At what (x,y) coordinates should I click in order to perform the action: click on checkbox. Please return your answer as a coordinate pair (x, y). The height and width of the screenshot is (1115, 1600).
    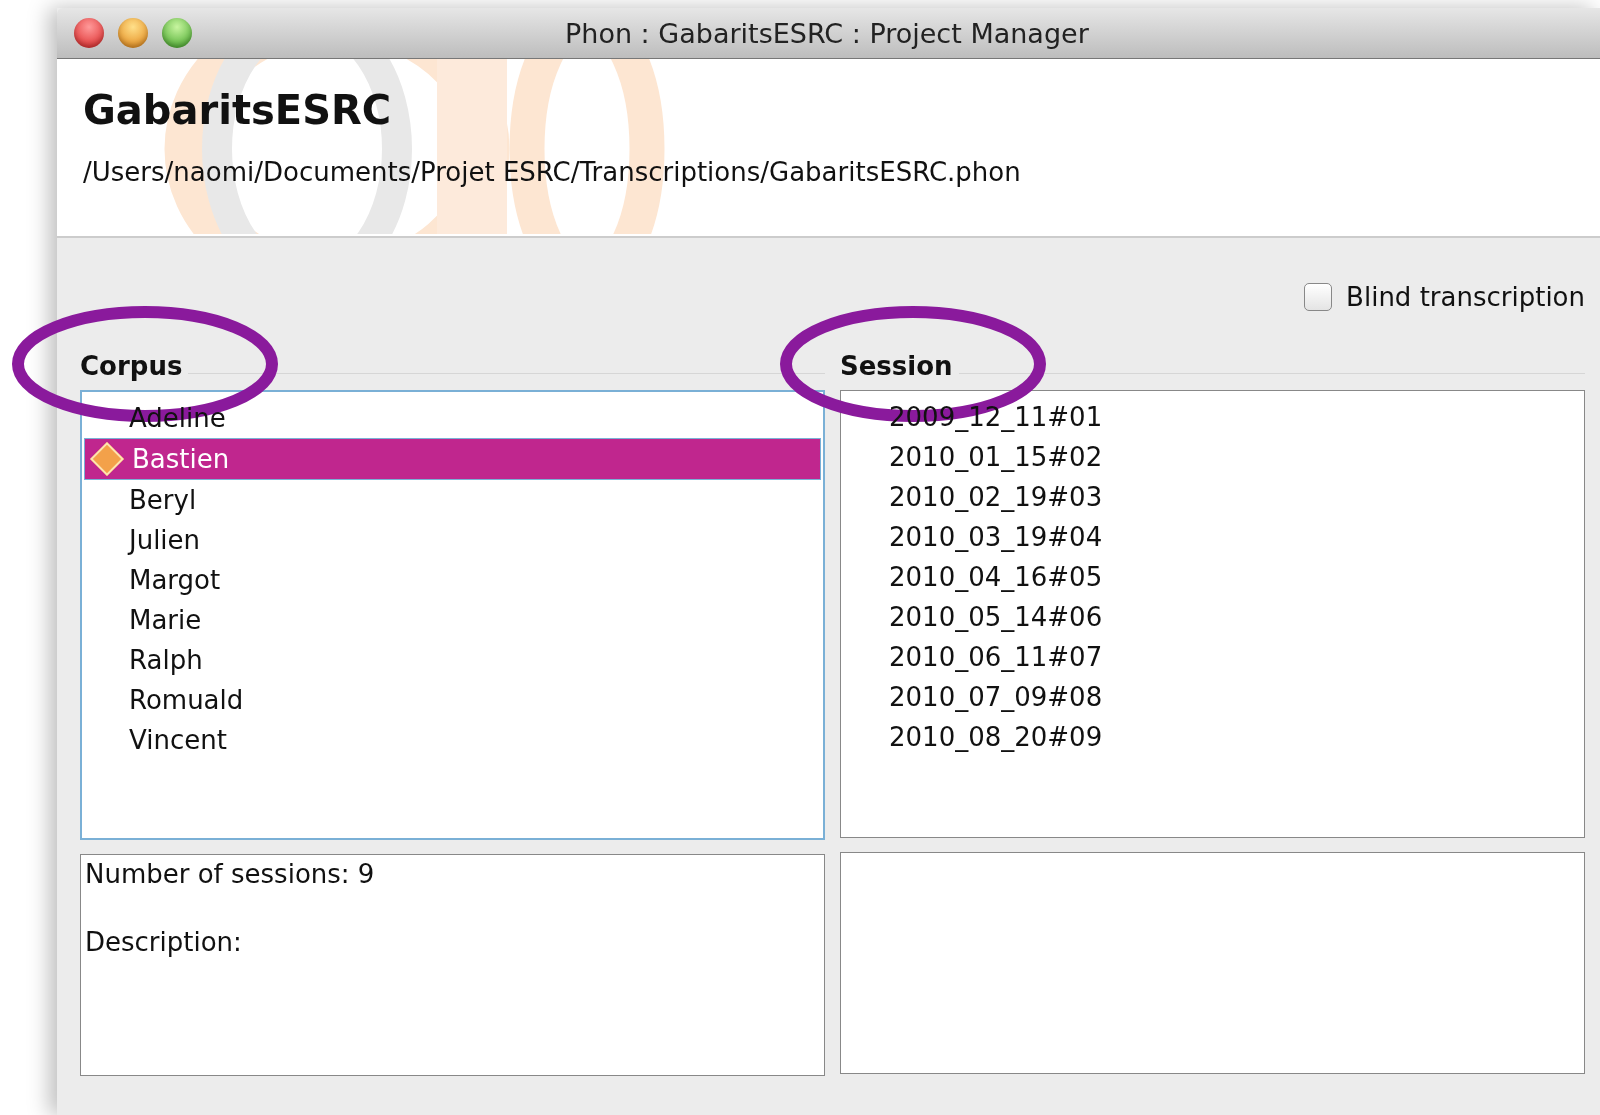
    Looking at the image, I should click on (1318, 297).